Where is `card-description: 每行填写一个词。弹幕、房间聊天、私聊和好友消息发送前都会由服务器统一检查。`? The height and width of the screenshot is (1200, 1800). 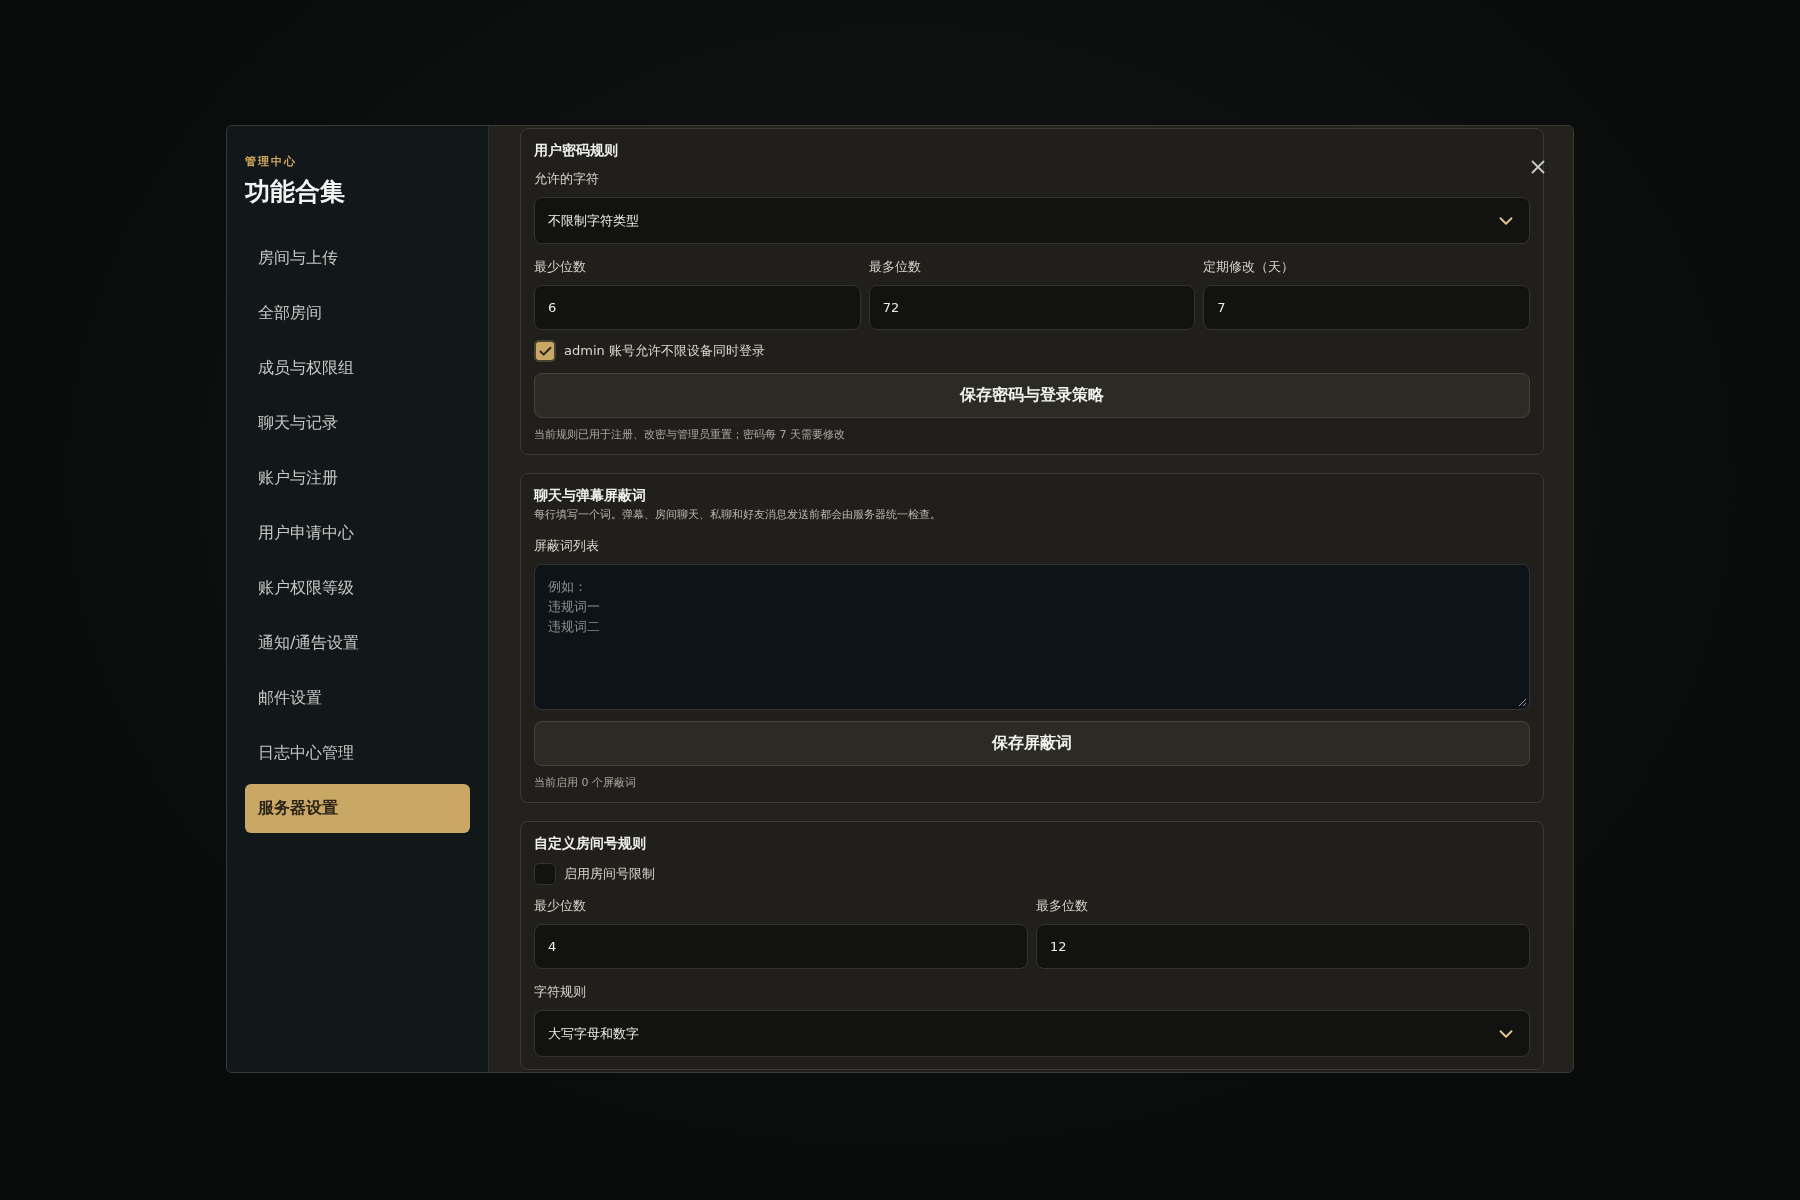 card-description: 每行填写一个词。弹幕、房间聊天、私聊和好友消息发送前都会由服务器统一检查。 is located at coordinates (738, 514).